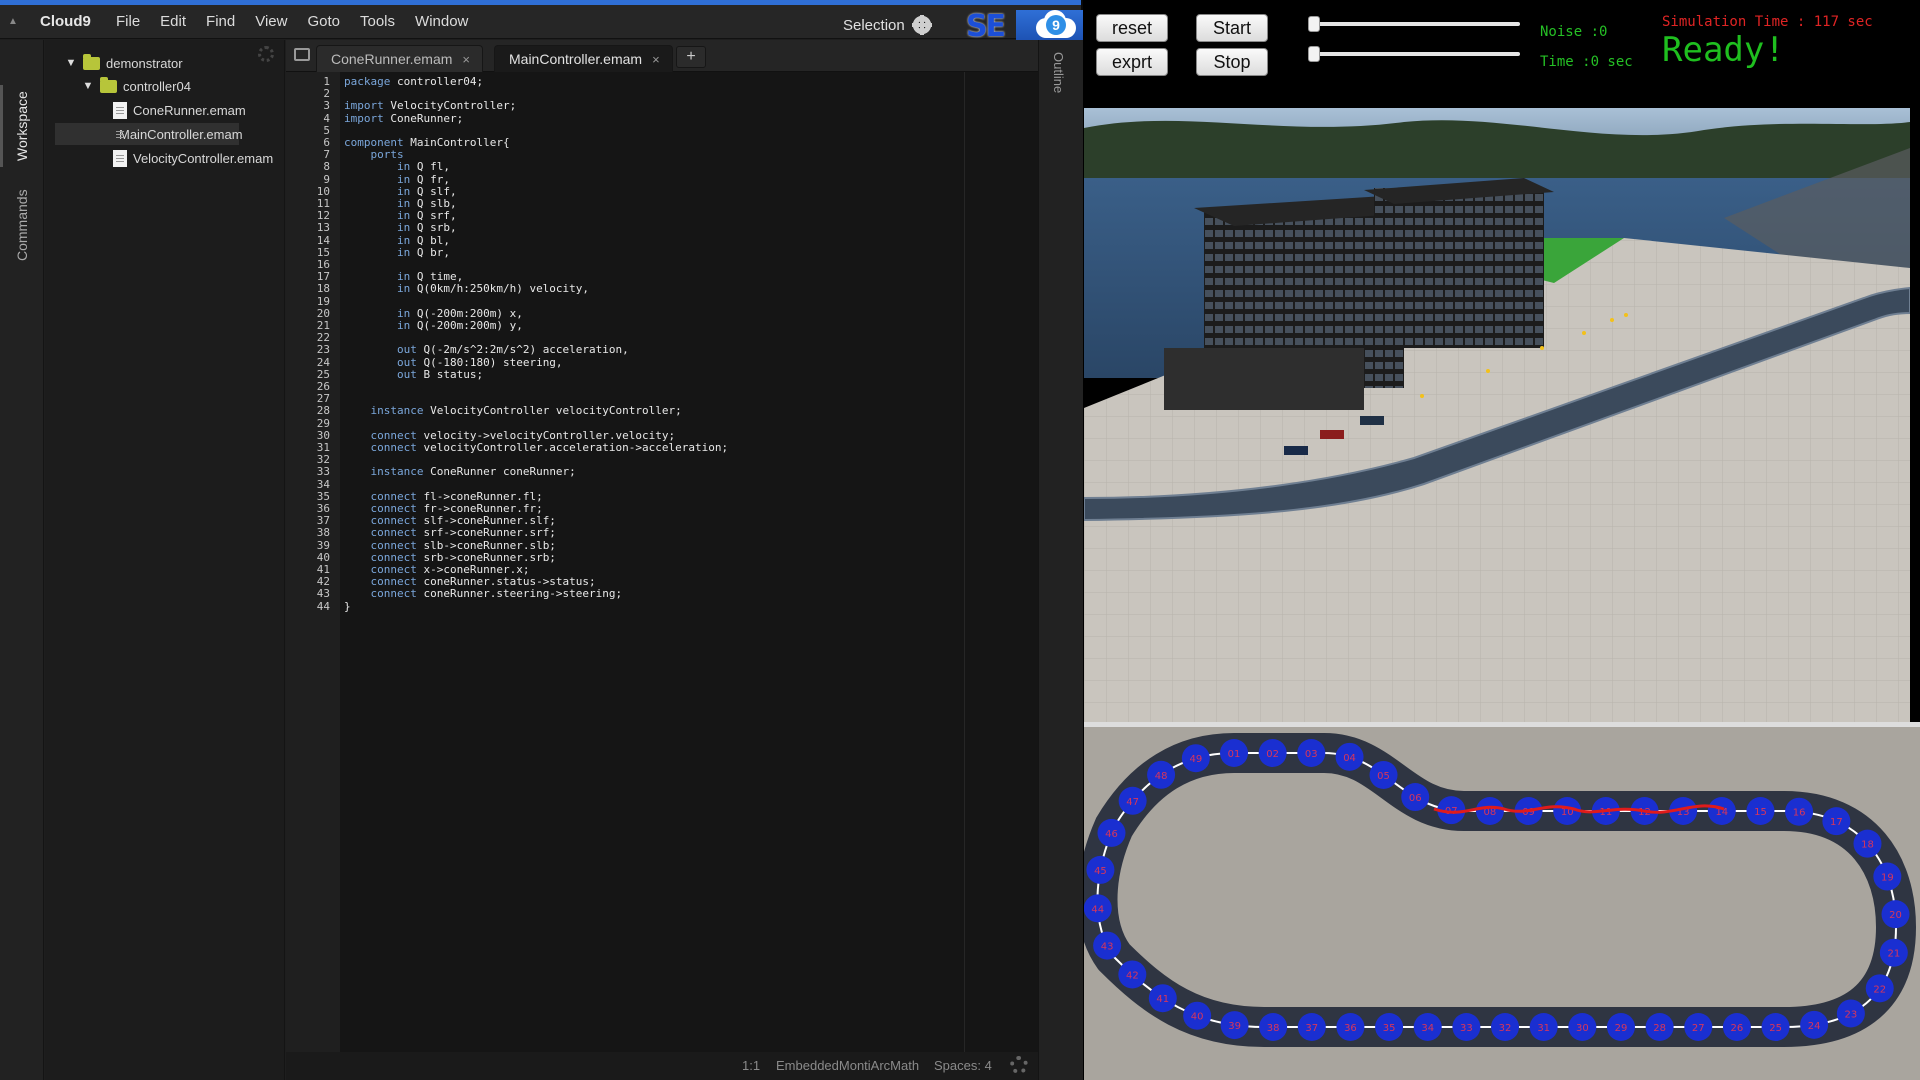 The image size is (1920, 1080). What do you see at coordinates (377, 23) in the screenshot?
I see `menu-tools: Tools` at bounding box center [377, 23].